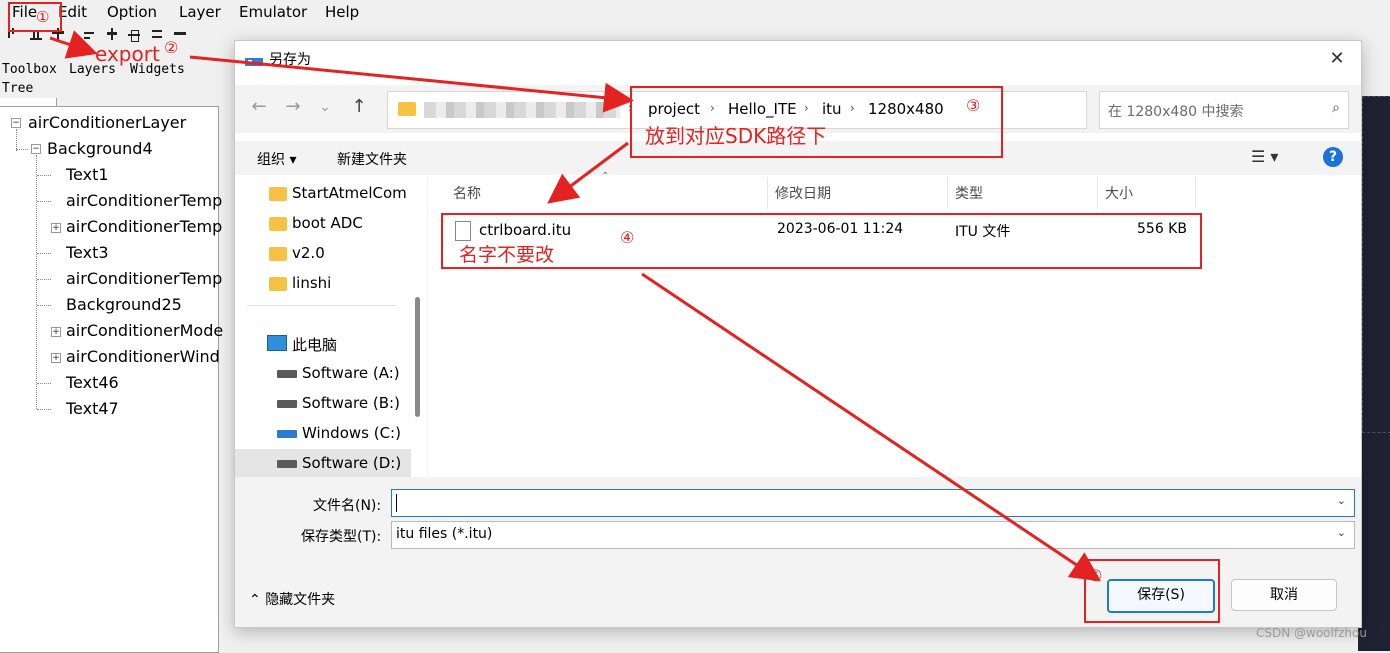  I want to click on annotation-step-3: ③, so click(973, 105).